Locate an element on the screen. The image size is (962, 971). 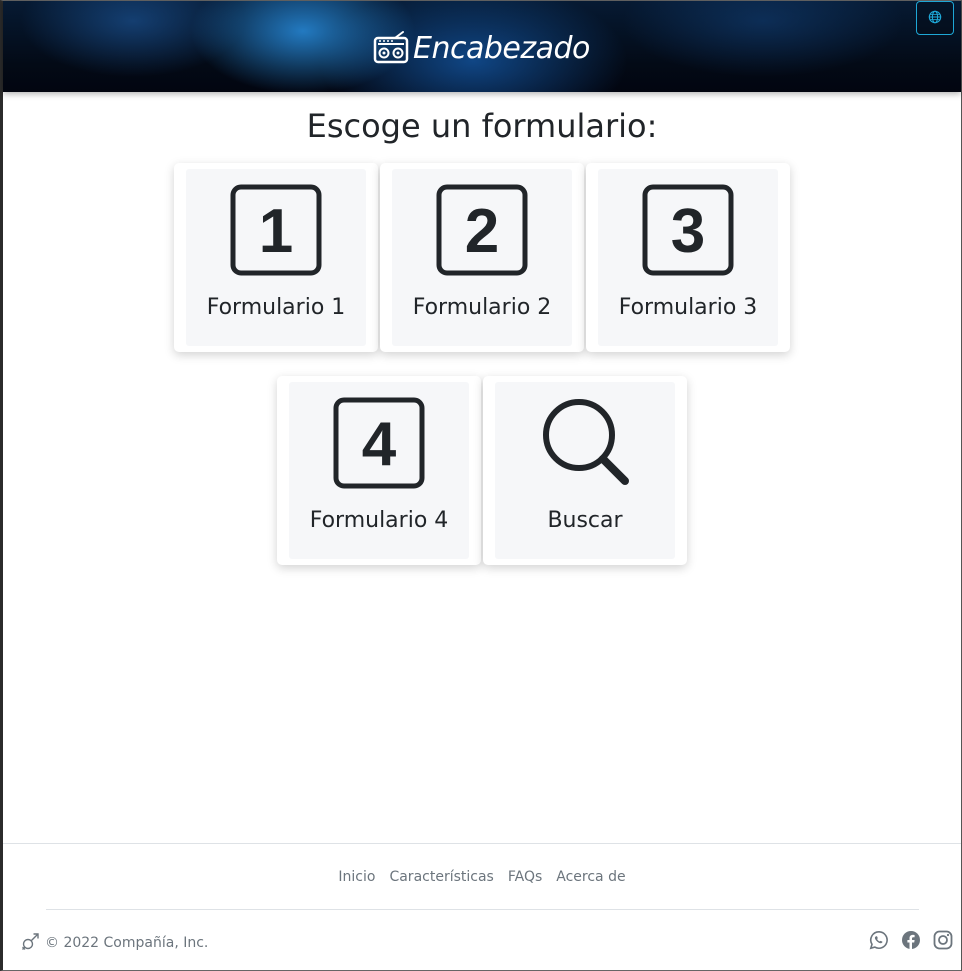
square-1-icon: 1 is located at coordinates (276, 230).